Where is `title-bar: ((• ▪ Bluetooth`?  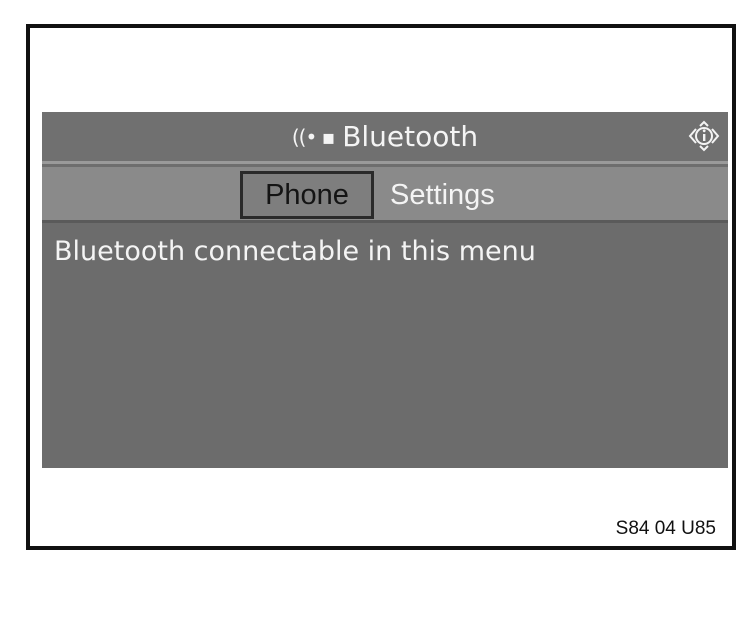
title-bar: ((• ▪ Bluetooth is located at coordinates (385, 138).